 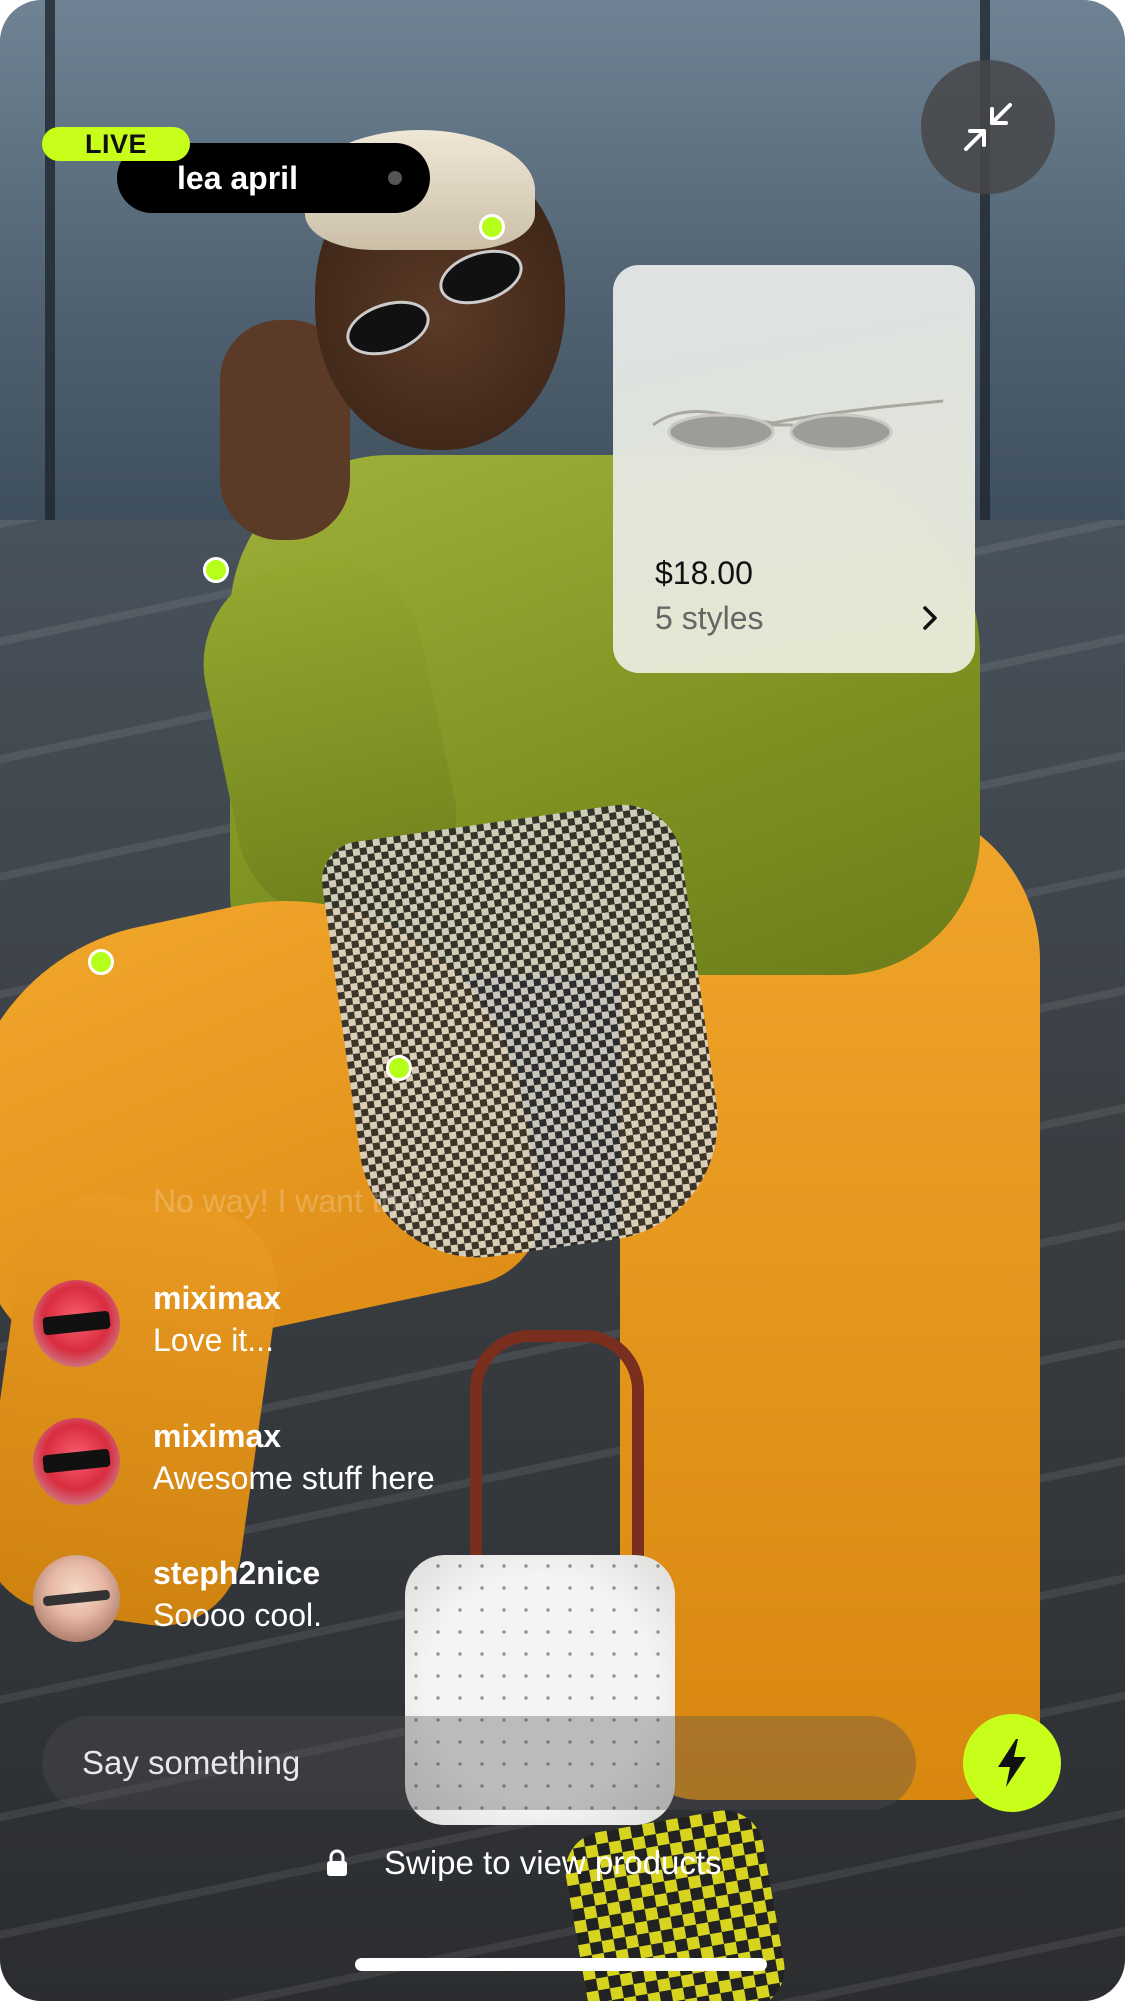 I want to click on product-price: $18.00, so click(x=704, y=573).